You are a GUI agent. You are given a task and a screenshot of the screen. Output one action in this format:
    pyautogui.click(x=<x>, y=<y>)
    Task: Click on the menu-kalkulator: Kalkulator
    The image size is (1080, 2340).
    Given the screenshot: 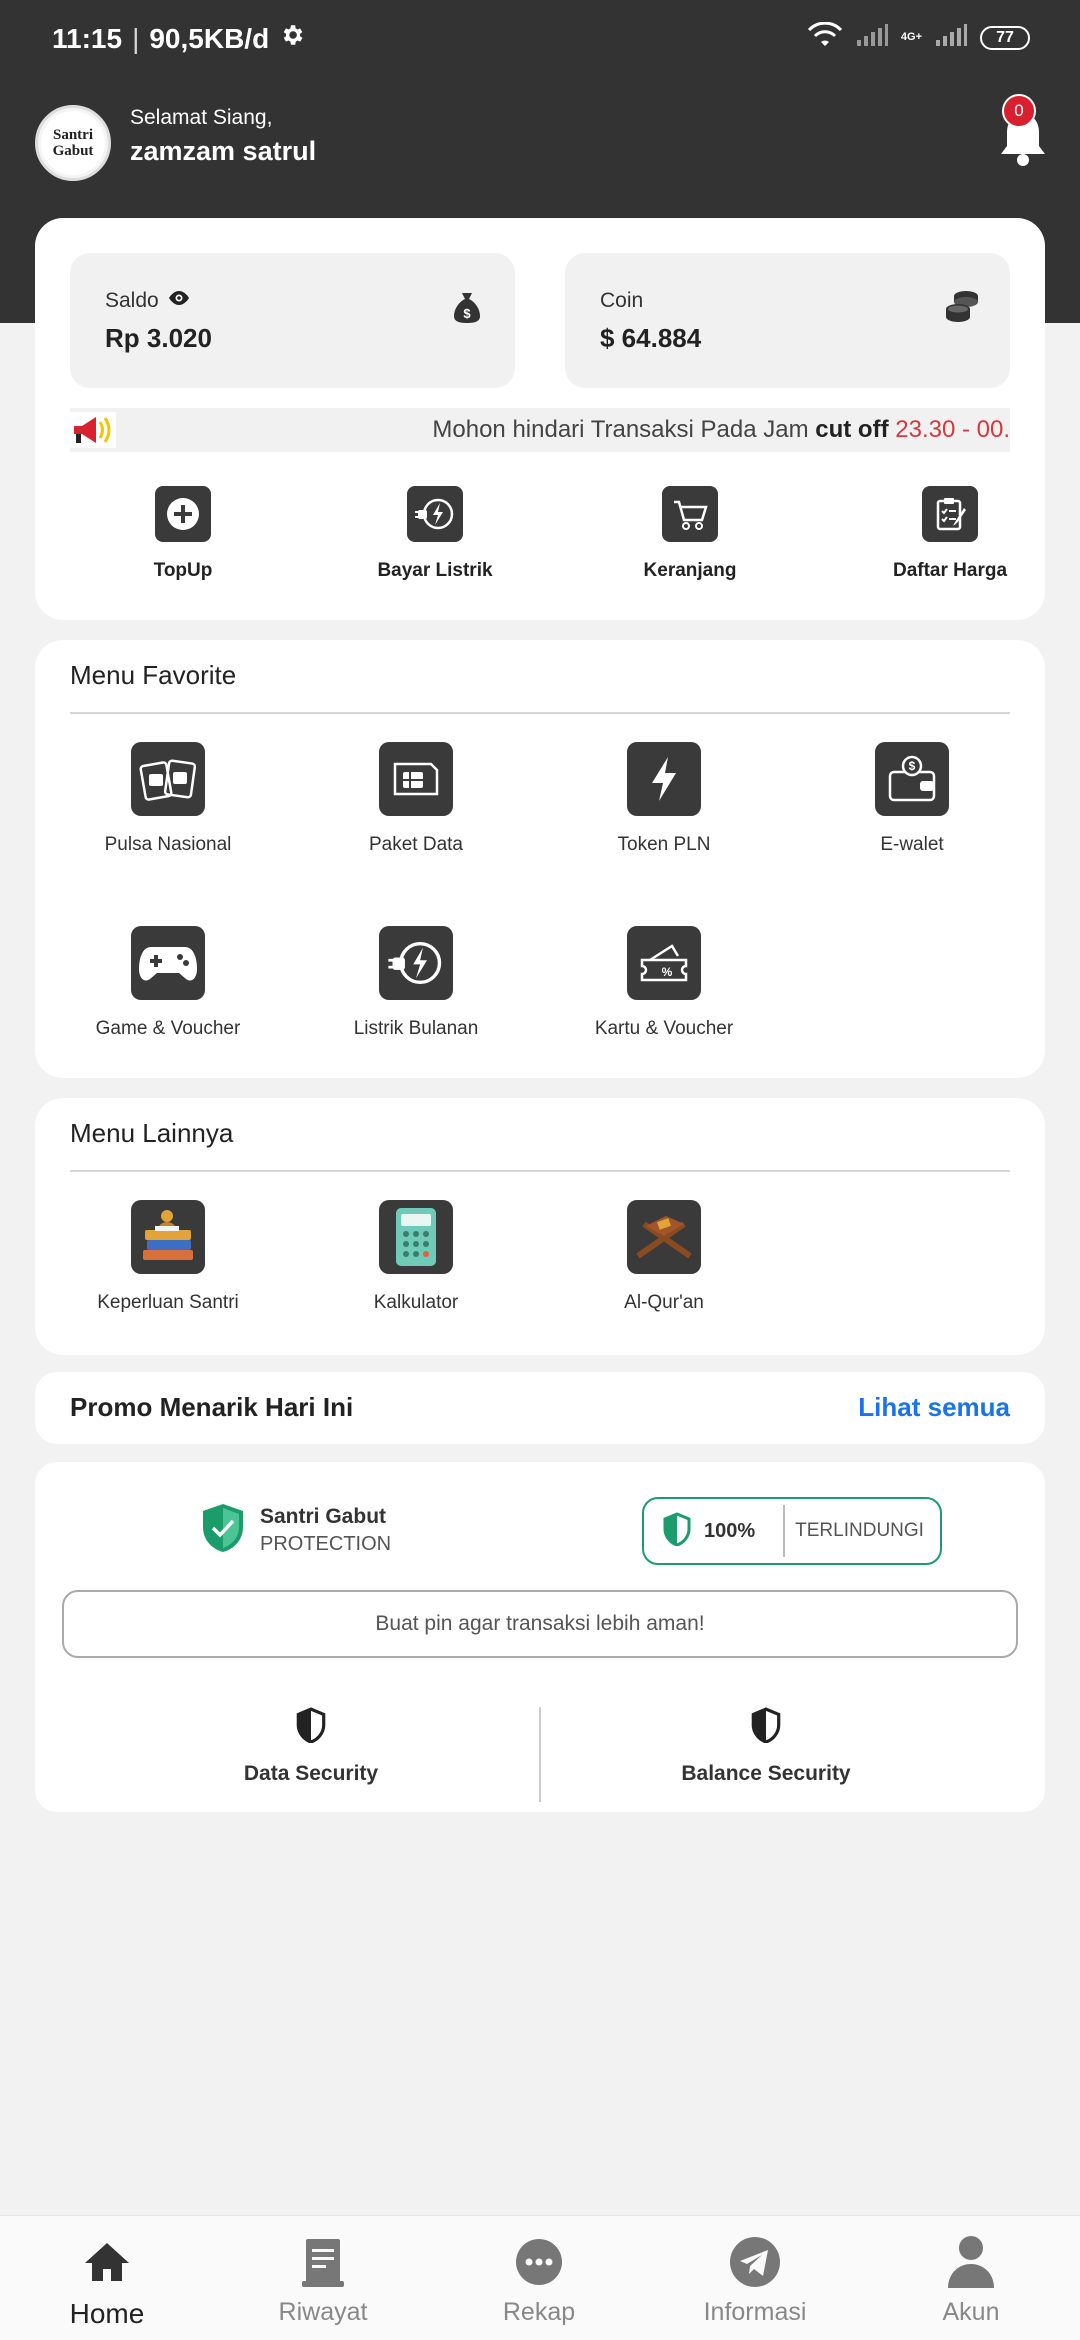 What is the action you would take?
    pyautogui.click(x=416, y=1257)
    